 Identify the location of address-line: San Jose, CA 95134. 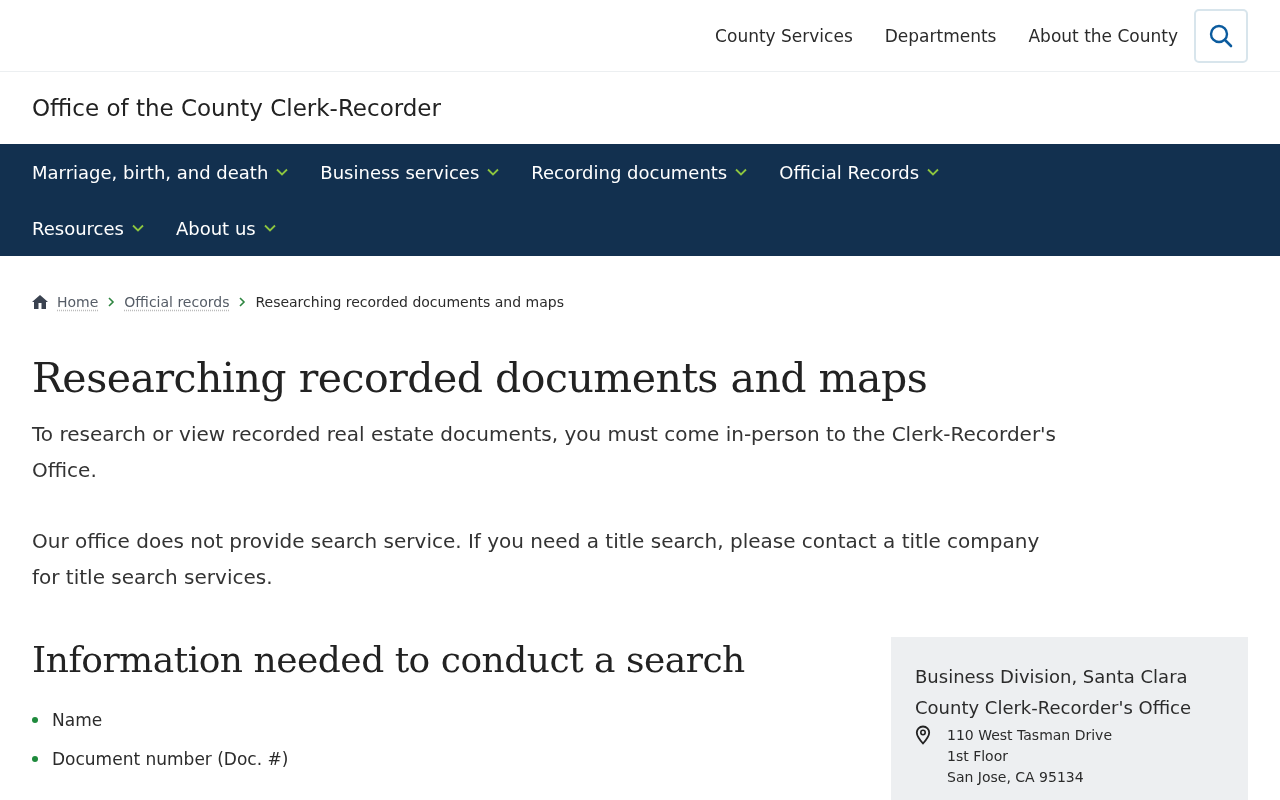
(1016, 777).